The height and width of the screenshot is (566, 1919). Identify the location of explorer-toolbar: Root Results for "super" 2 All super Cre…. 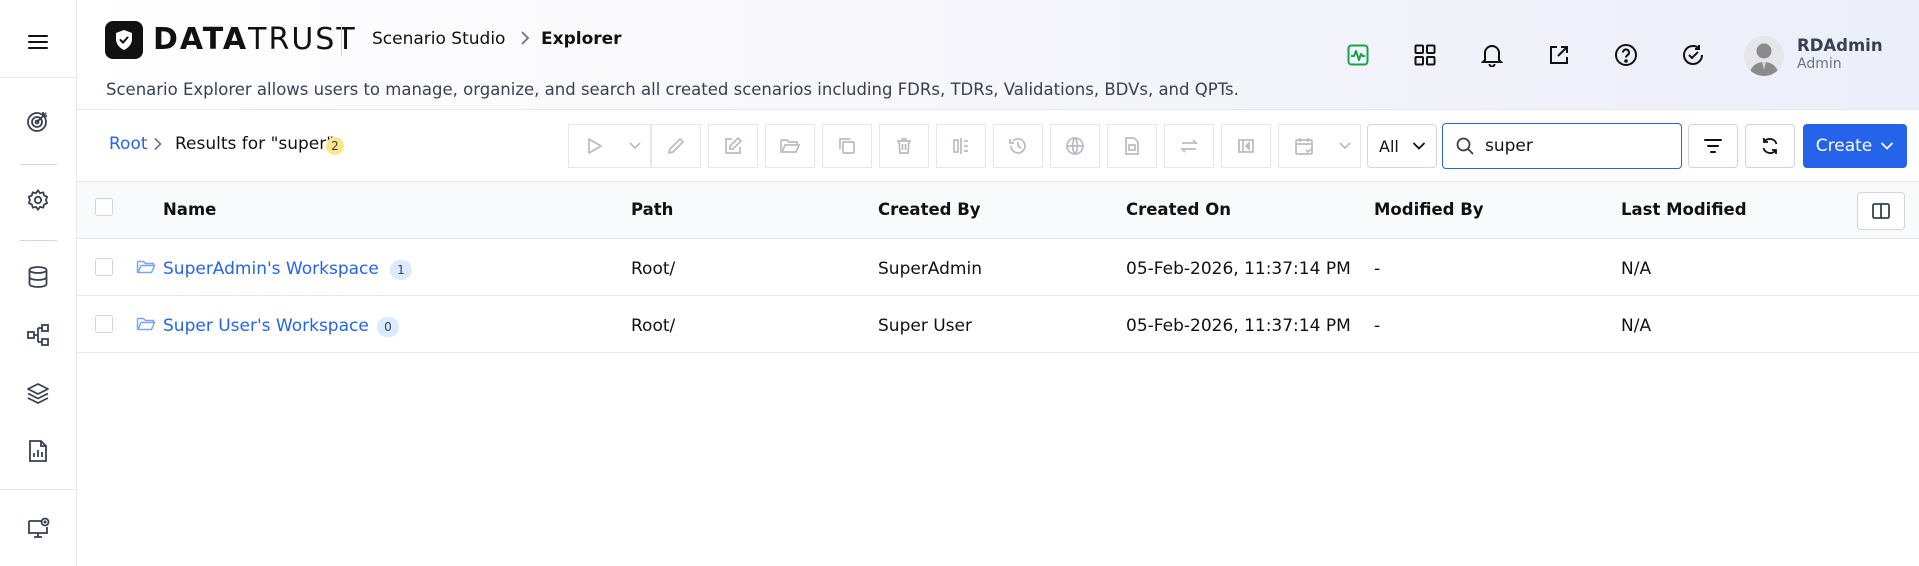
(998, 146).